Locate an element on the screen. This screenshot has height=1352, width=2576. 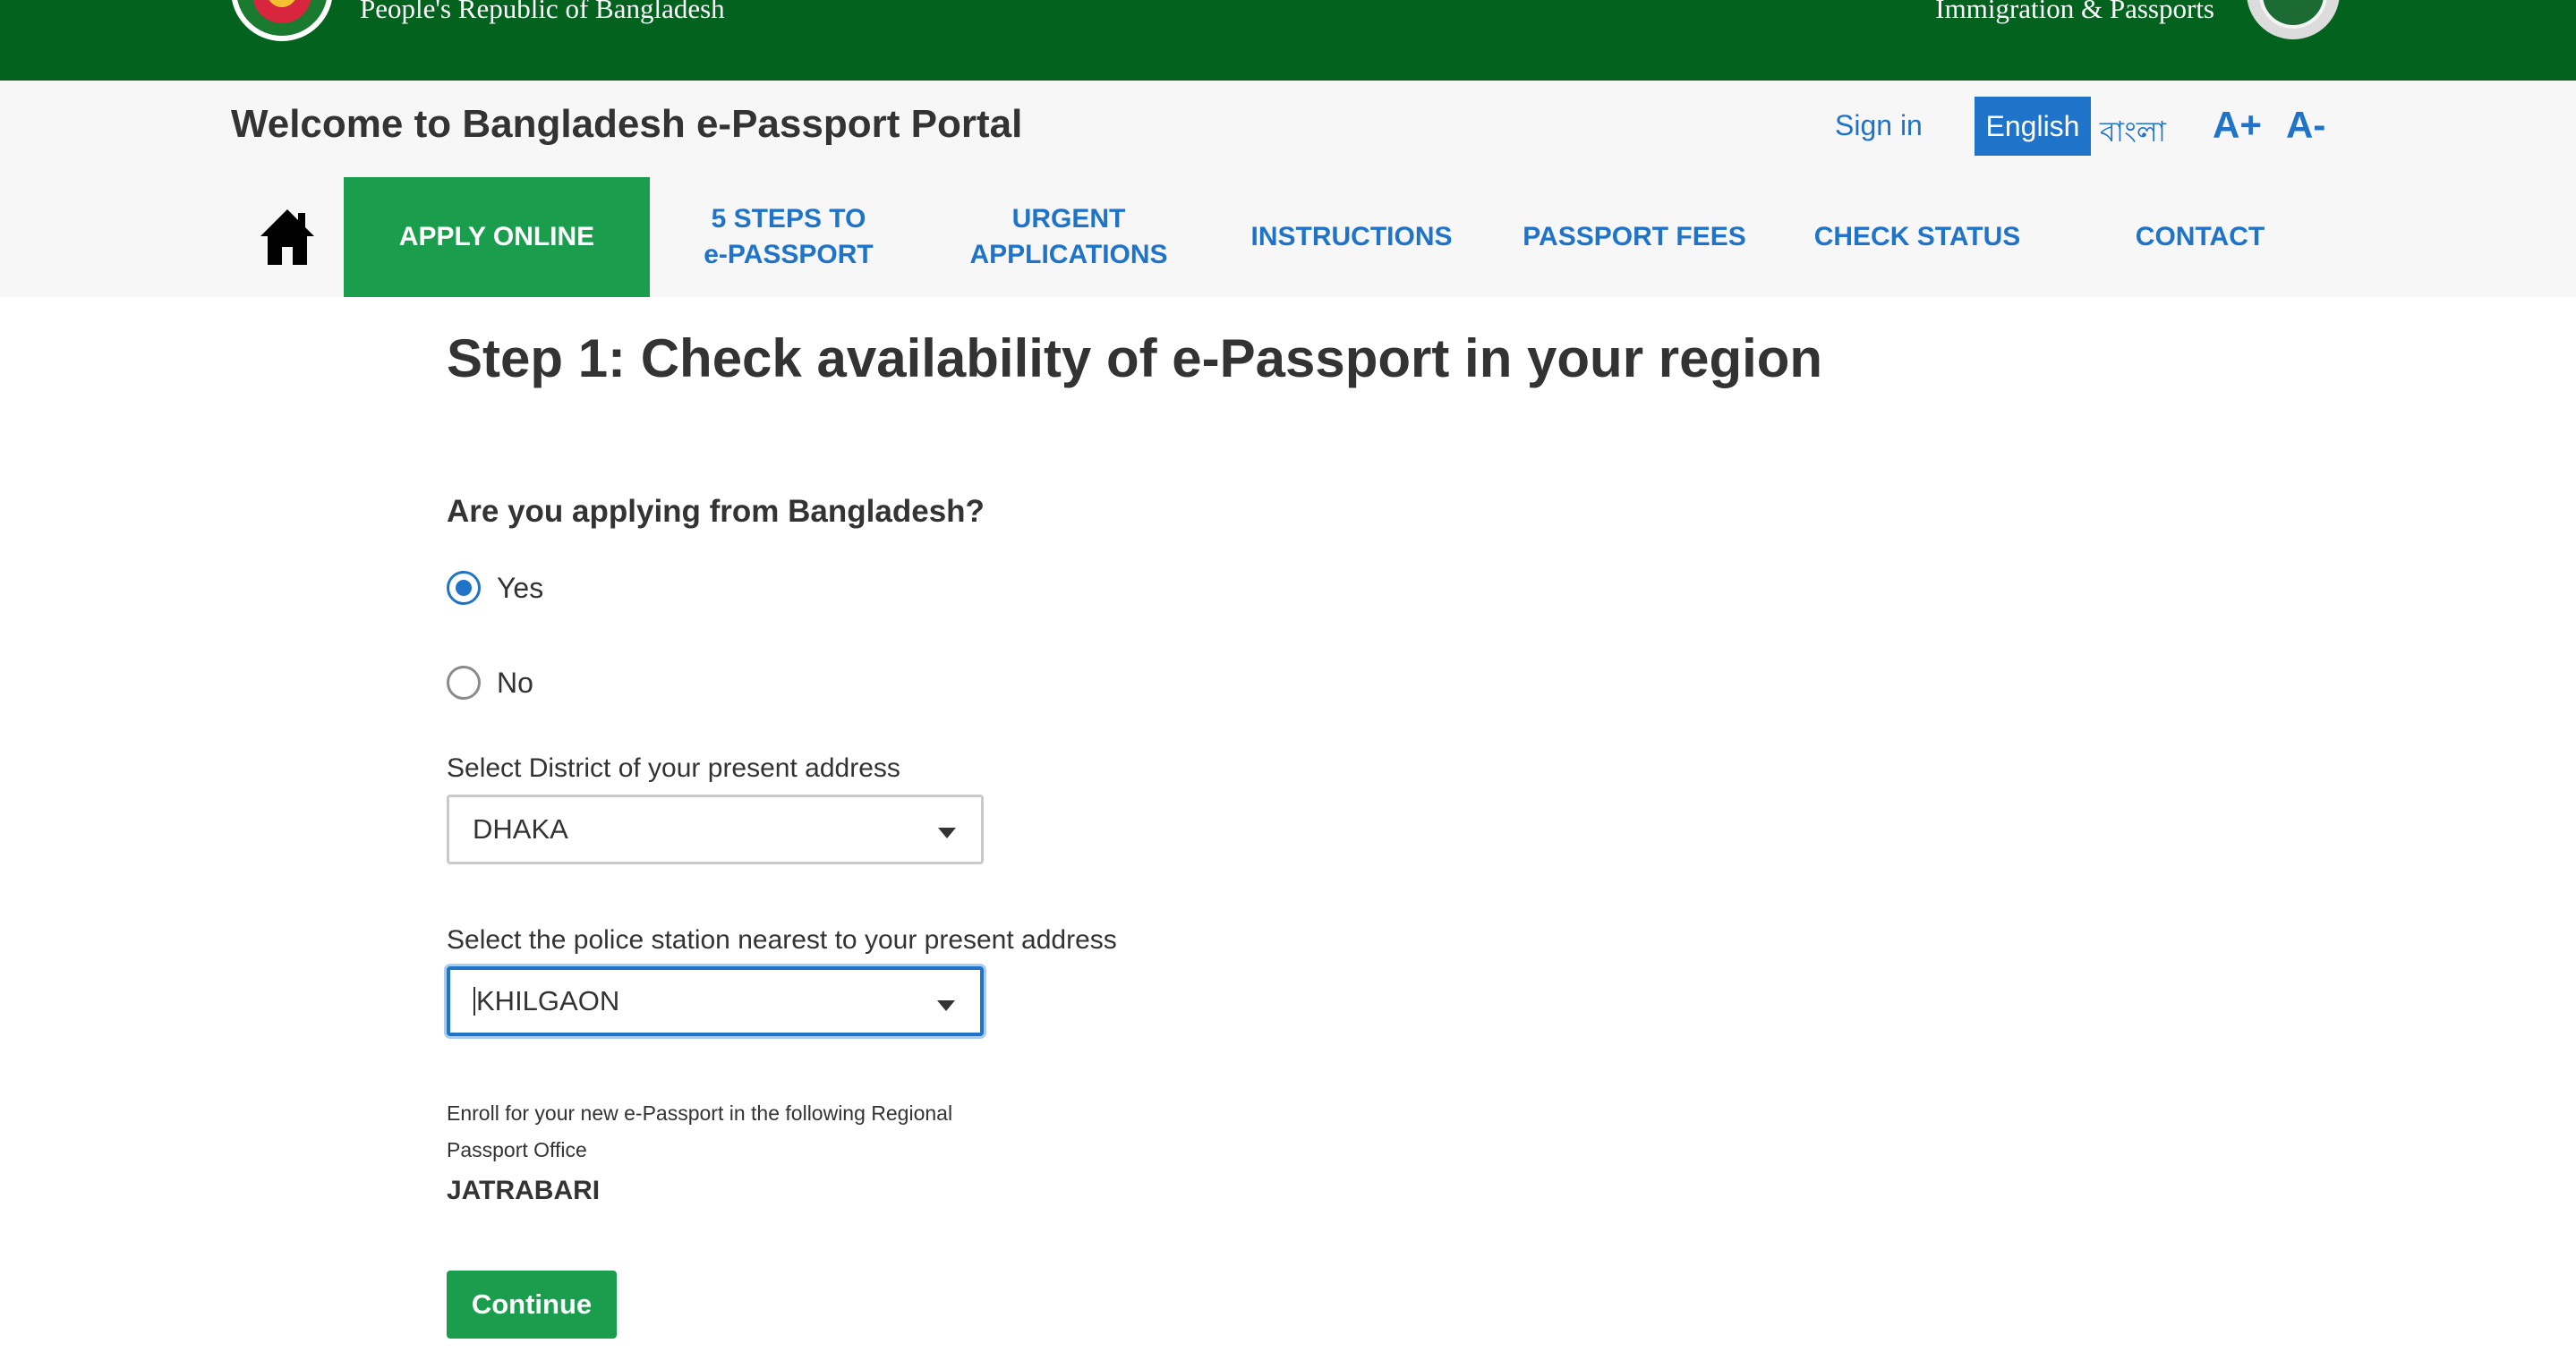
font-increase-button: A+ is located at coordinates (2237, 125).